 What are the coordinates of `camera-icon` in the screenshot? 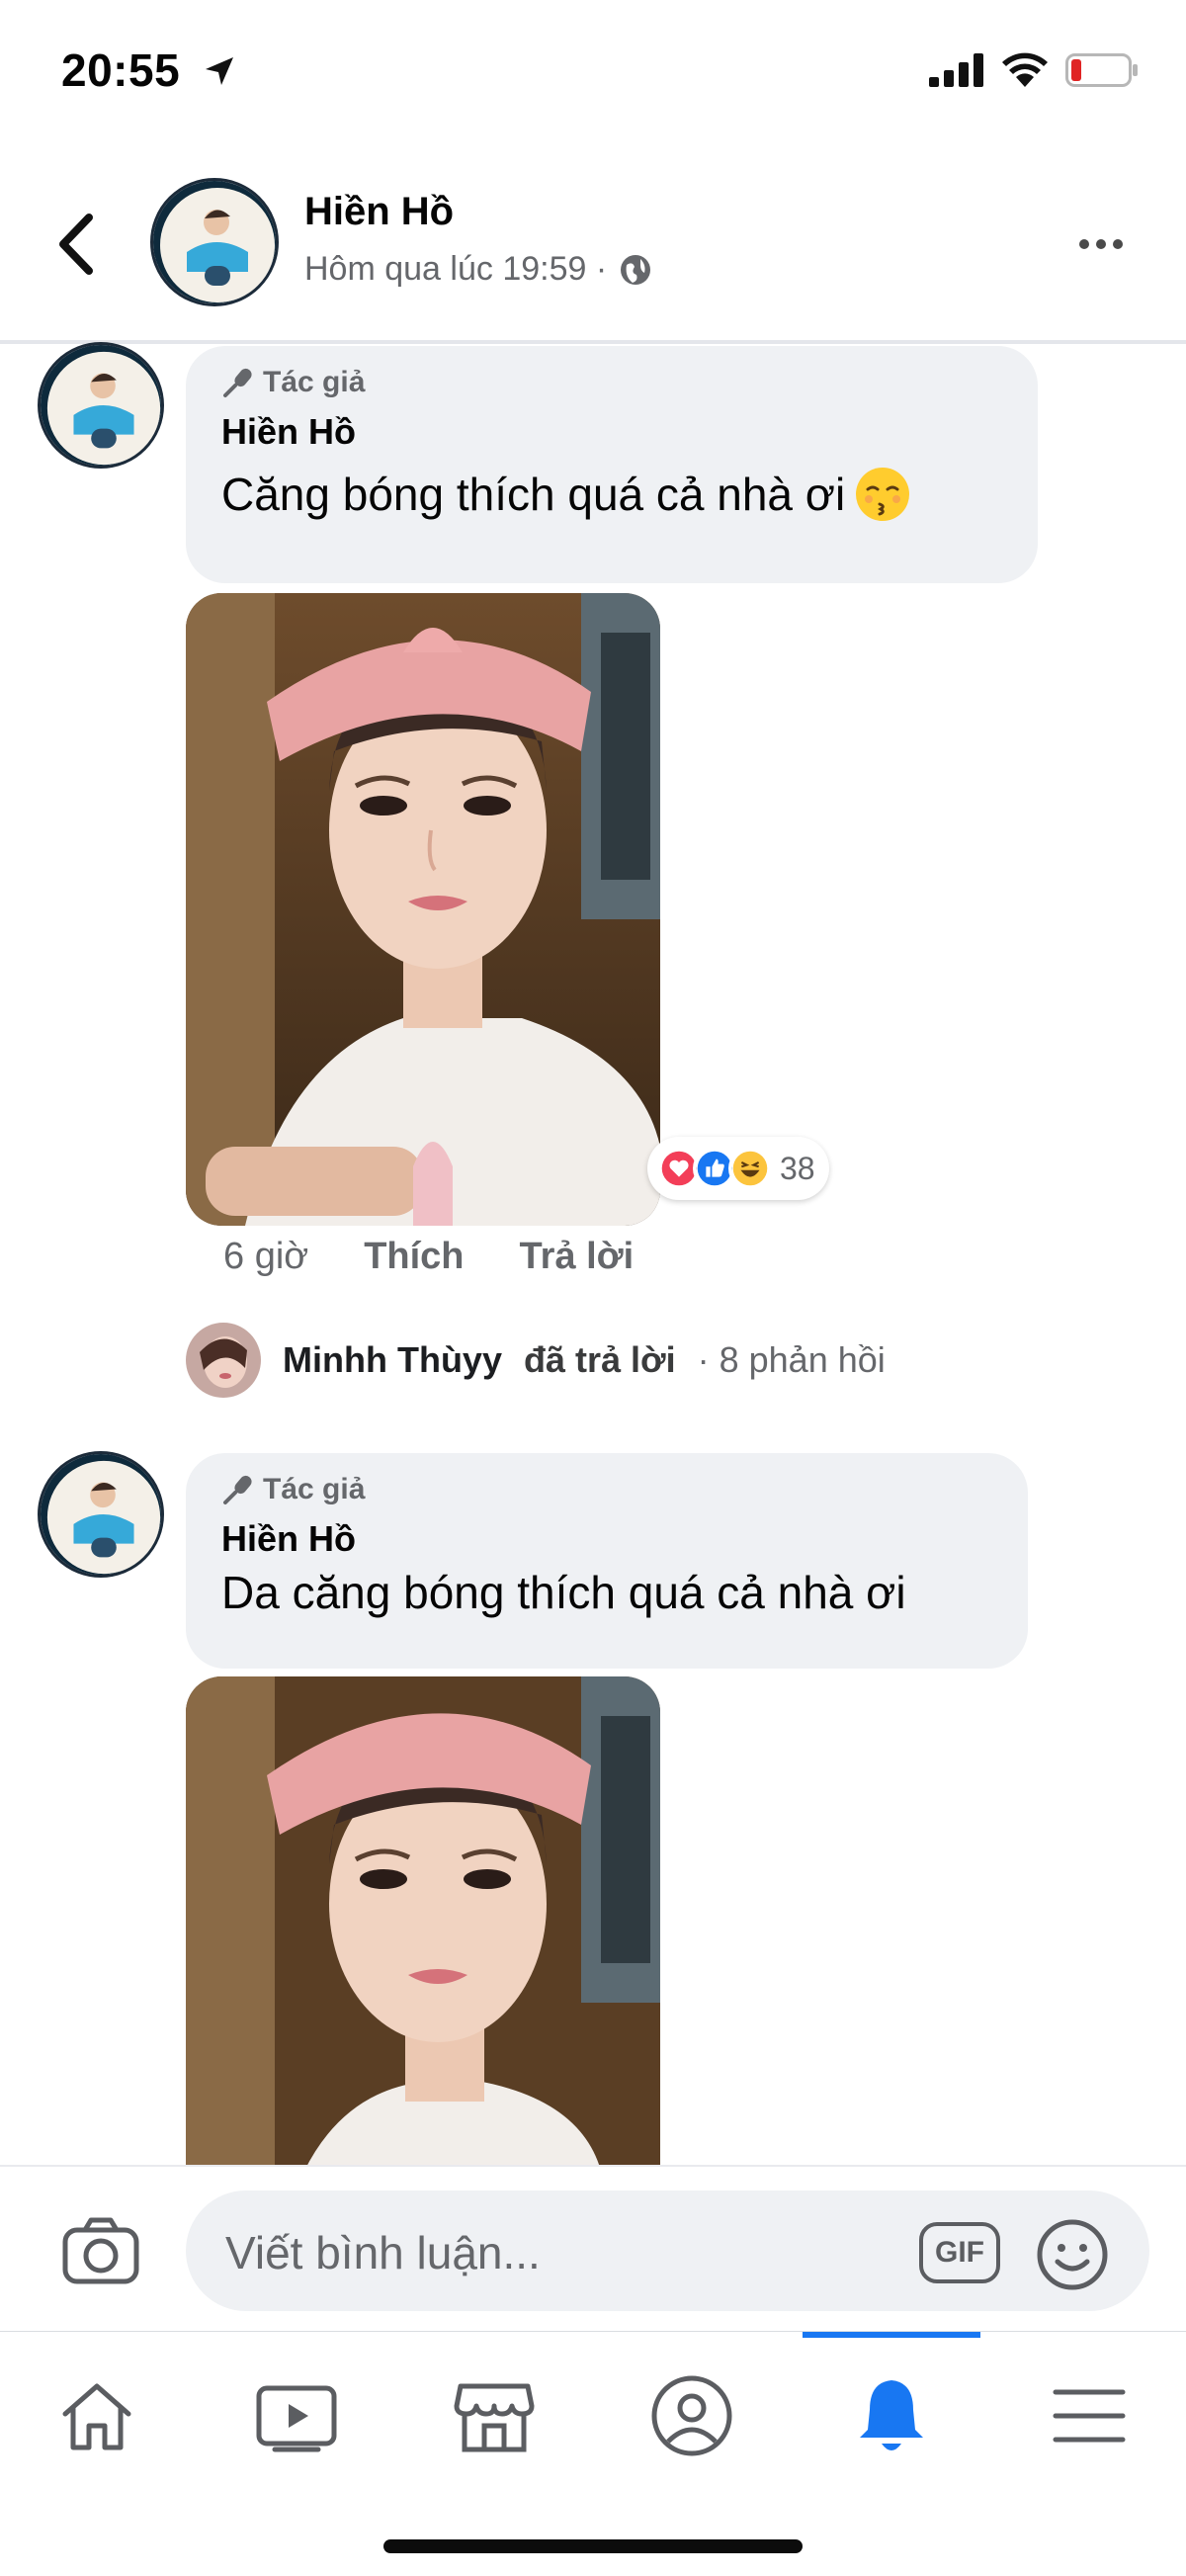 It's located at (100, 2250).